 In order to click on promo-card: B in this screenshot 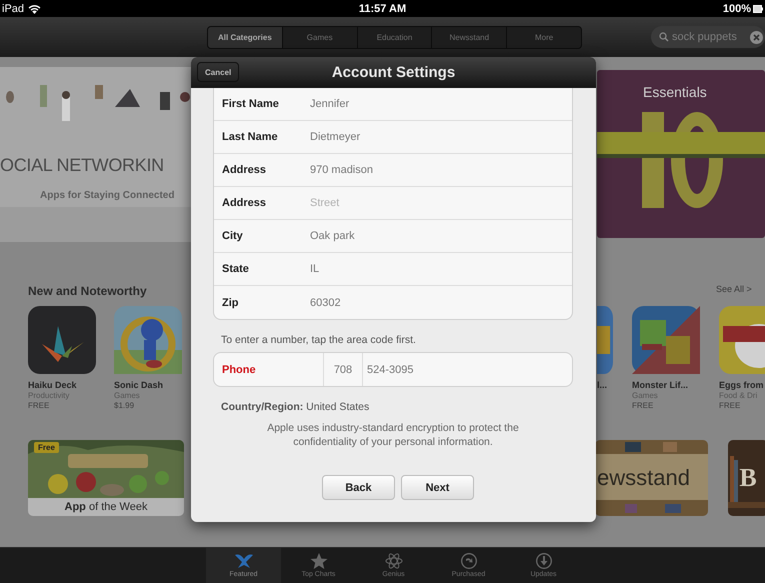, I will do `click(746, 478)`.